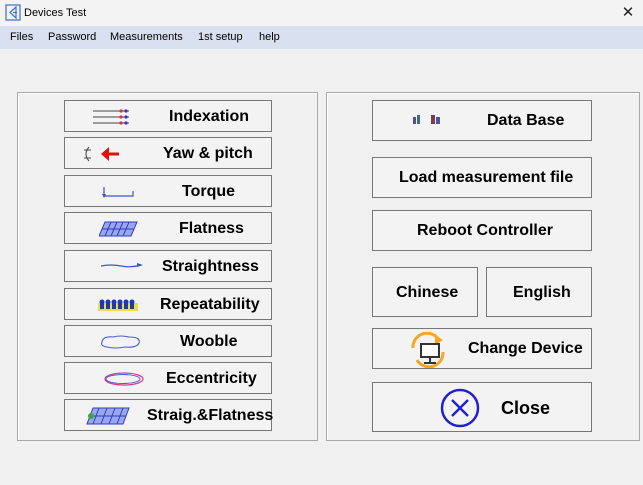 The width and height of the screenshot is (643, 485). I want to click on menu-1st-setup: 1st setup, so click(220, 37).